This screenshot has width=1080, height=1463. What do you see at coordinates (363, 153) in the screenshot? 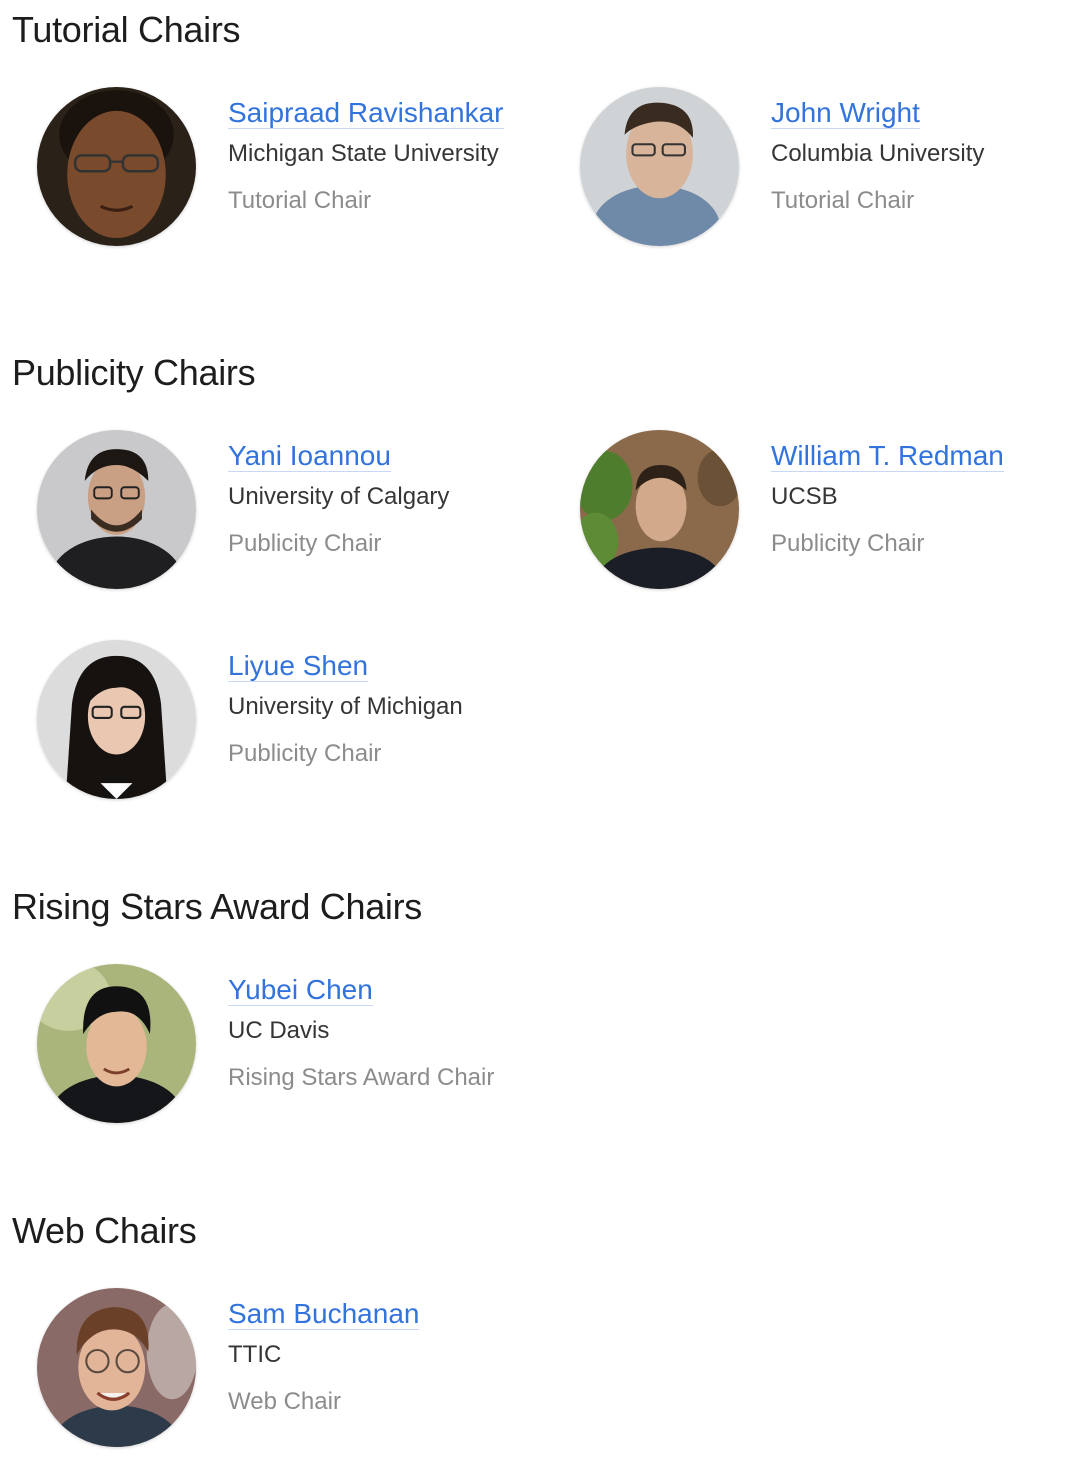
I see `person-affiliation: Michigan State University` at bounding box center [363, 153].